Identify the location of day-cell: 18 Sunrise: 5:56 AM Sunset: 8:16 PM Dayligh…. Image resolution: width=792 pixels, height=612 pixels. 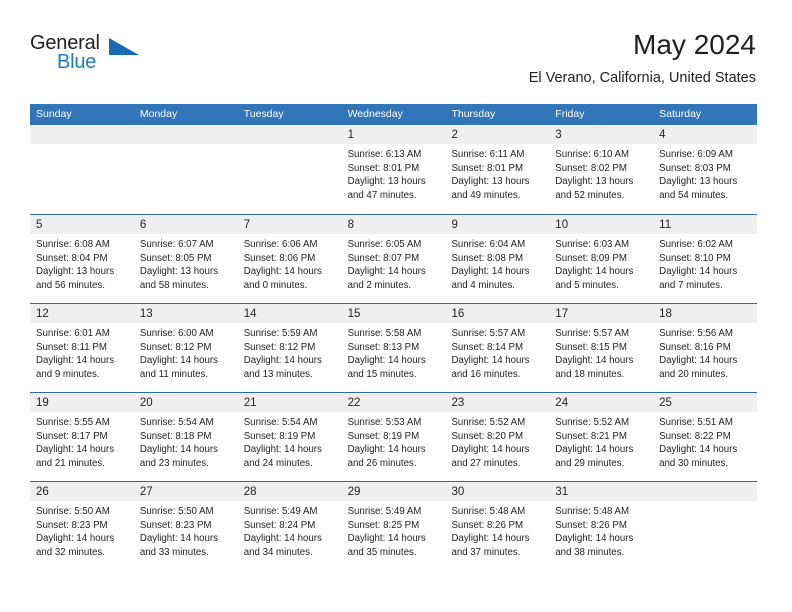
(705, 348).